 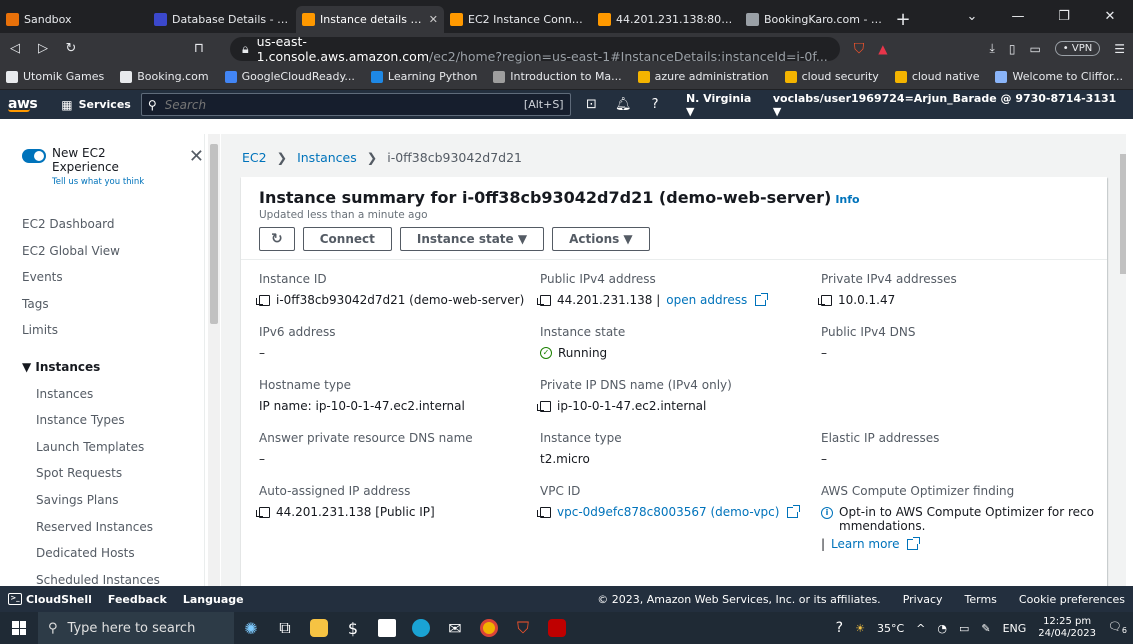 I want to click on store-icon, so click(x=387, y=628).